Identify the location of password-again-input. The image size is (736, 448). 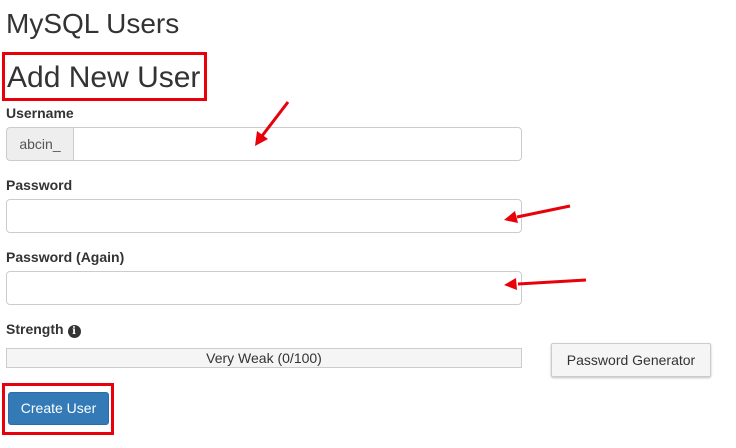
(264, 288).